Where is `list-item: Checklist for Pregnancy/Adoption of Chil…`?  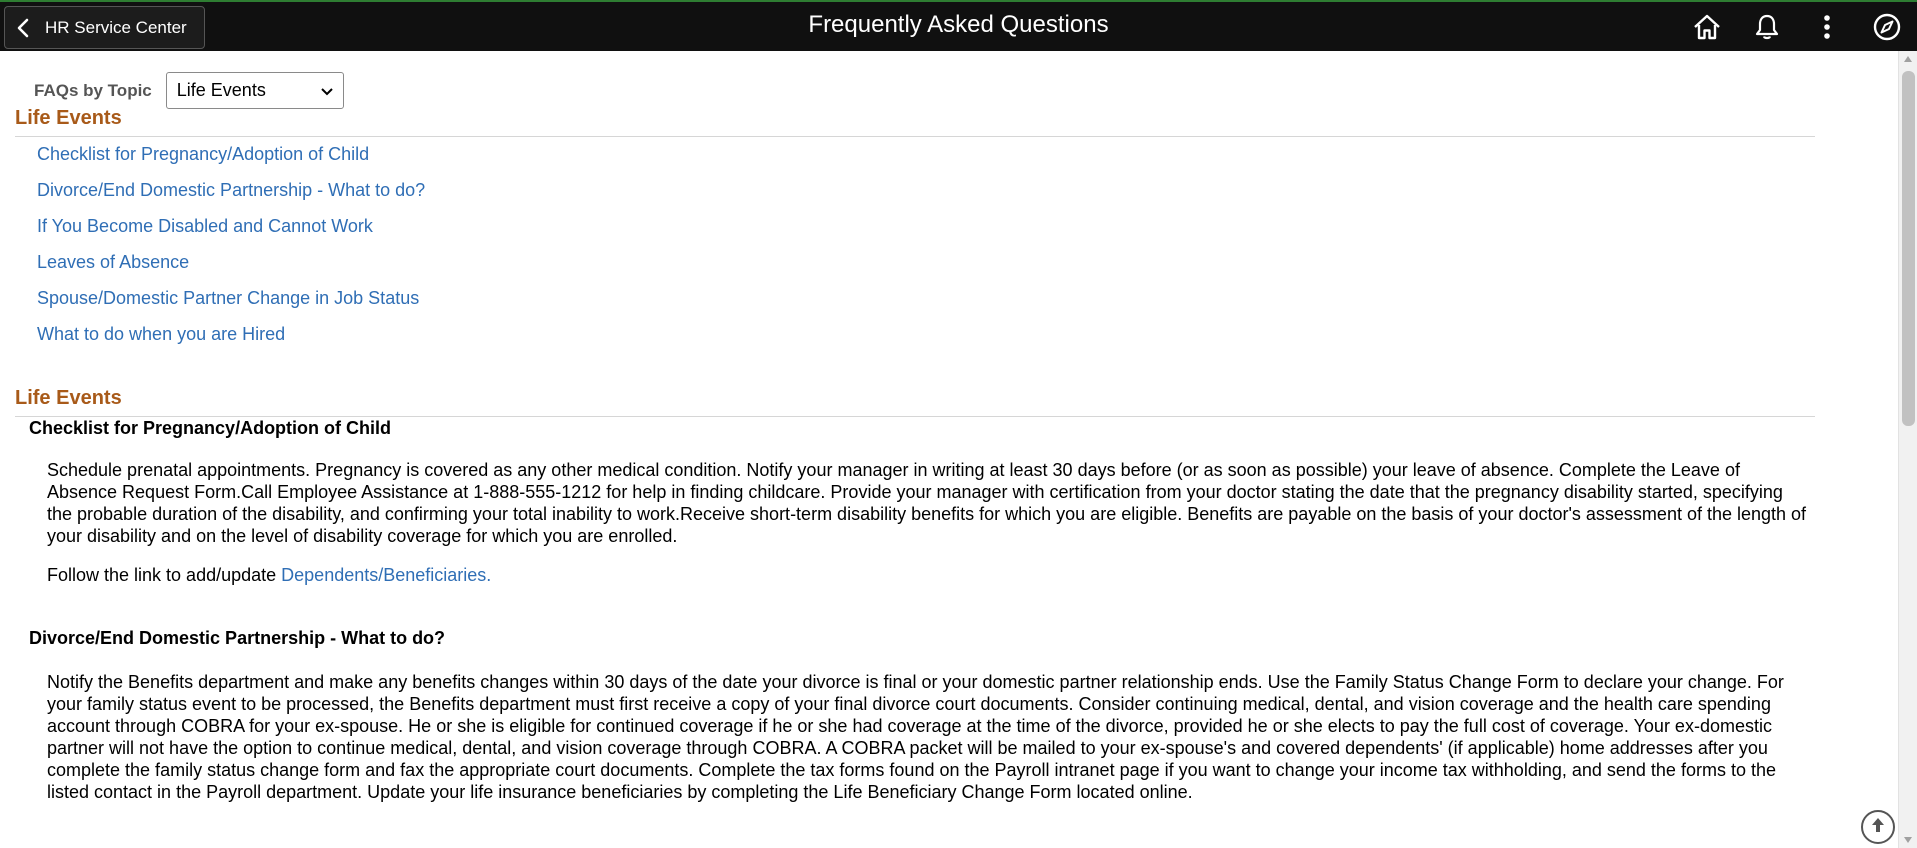
list-item: Checklist for Pregnancy/Adoption of Chil… is located at coordinates (231, 162).